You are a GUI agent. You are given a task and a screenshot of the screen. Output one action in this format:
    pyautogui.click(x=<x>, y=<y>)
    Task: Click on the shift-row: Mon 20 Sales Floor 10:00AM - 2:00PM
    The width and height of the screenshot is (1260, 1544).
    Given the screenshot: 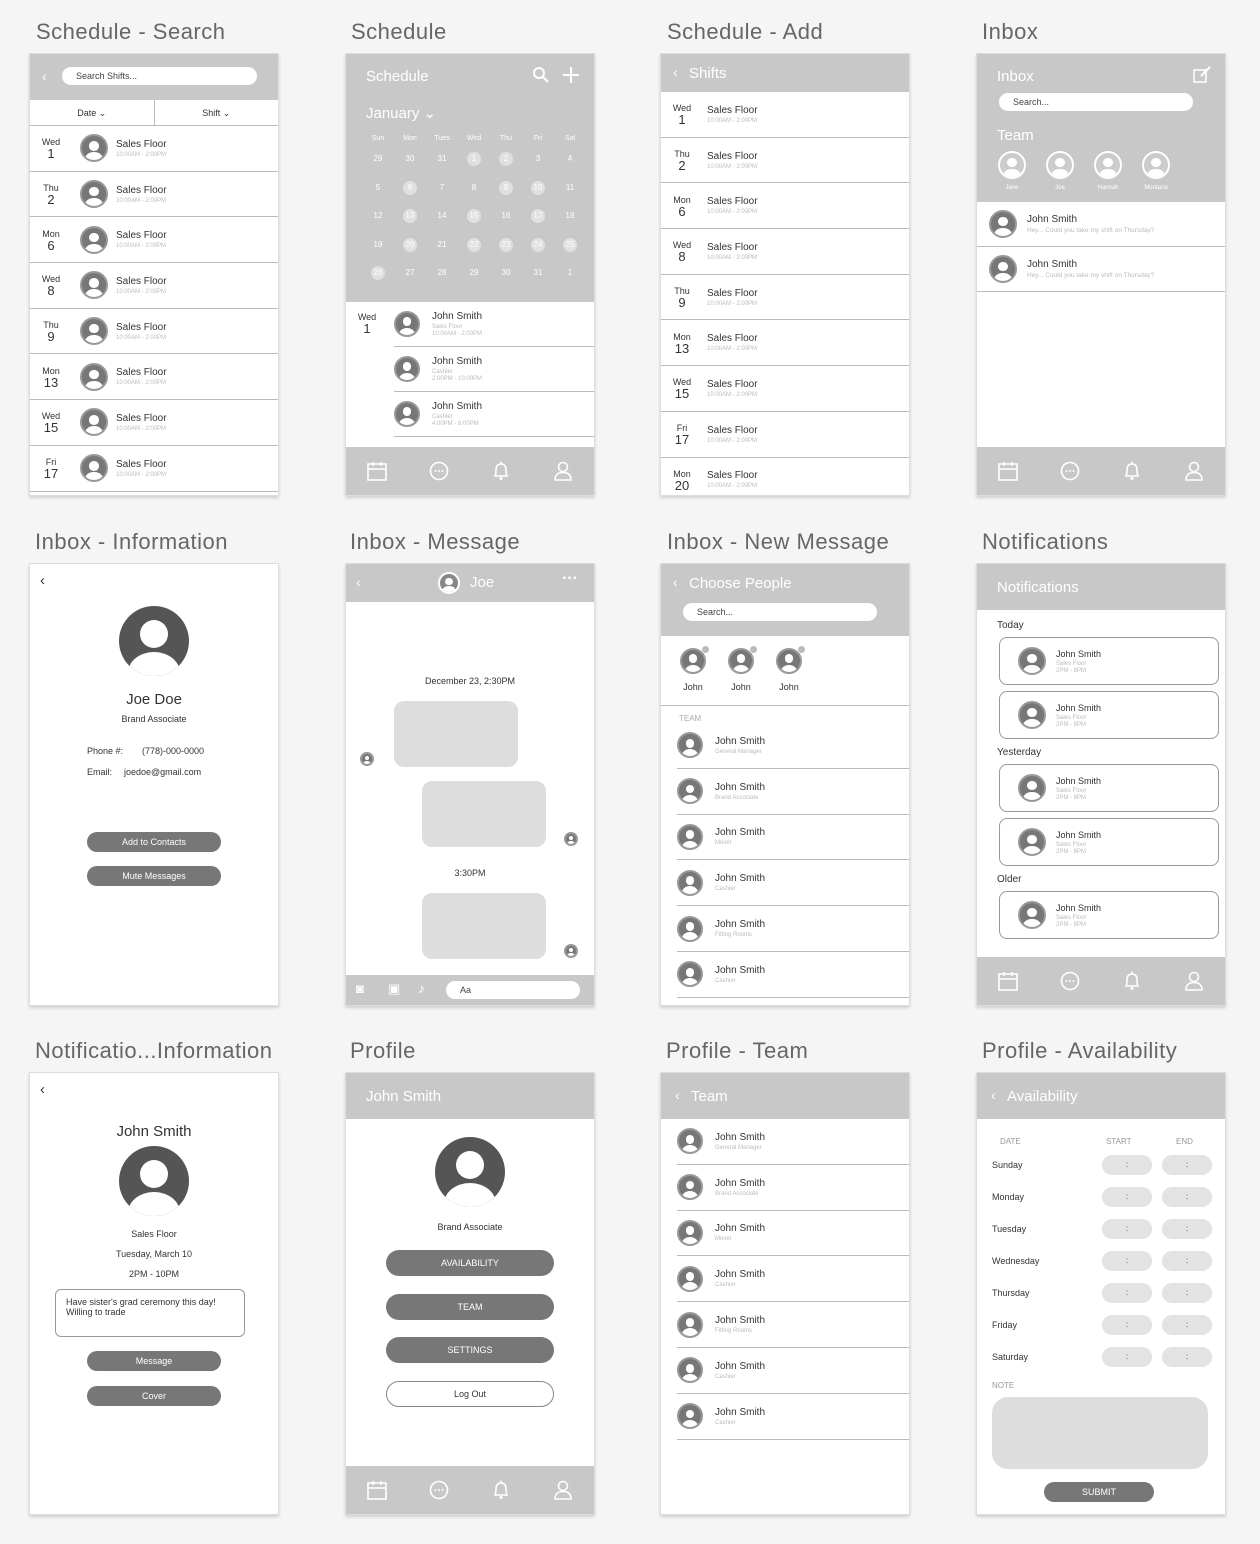 What is the action you would take?
    pyautogui.click(x=785, y=477)
    